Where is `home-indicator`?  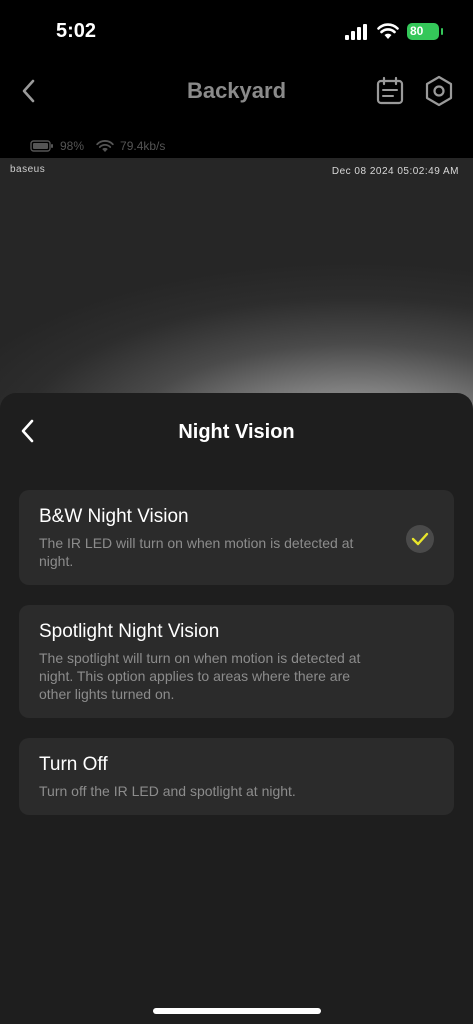
home-indicator is located at coordinates (237, 1011).